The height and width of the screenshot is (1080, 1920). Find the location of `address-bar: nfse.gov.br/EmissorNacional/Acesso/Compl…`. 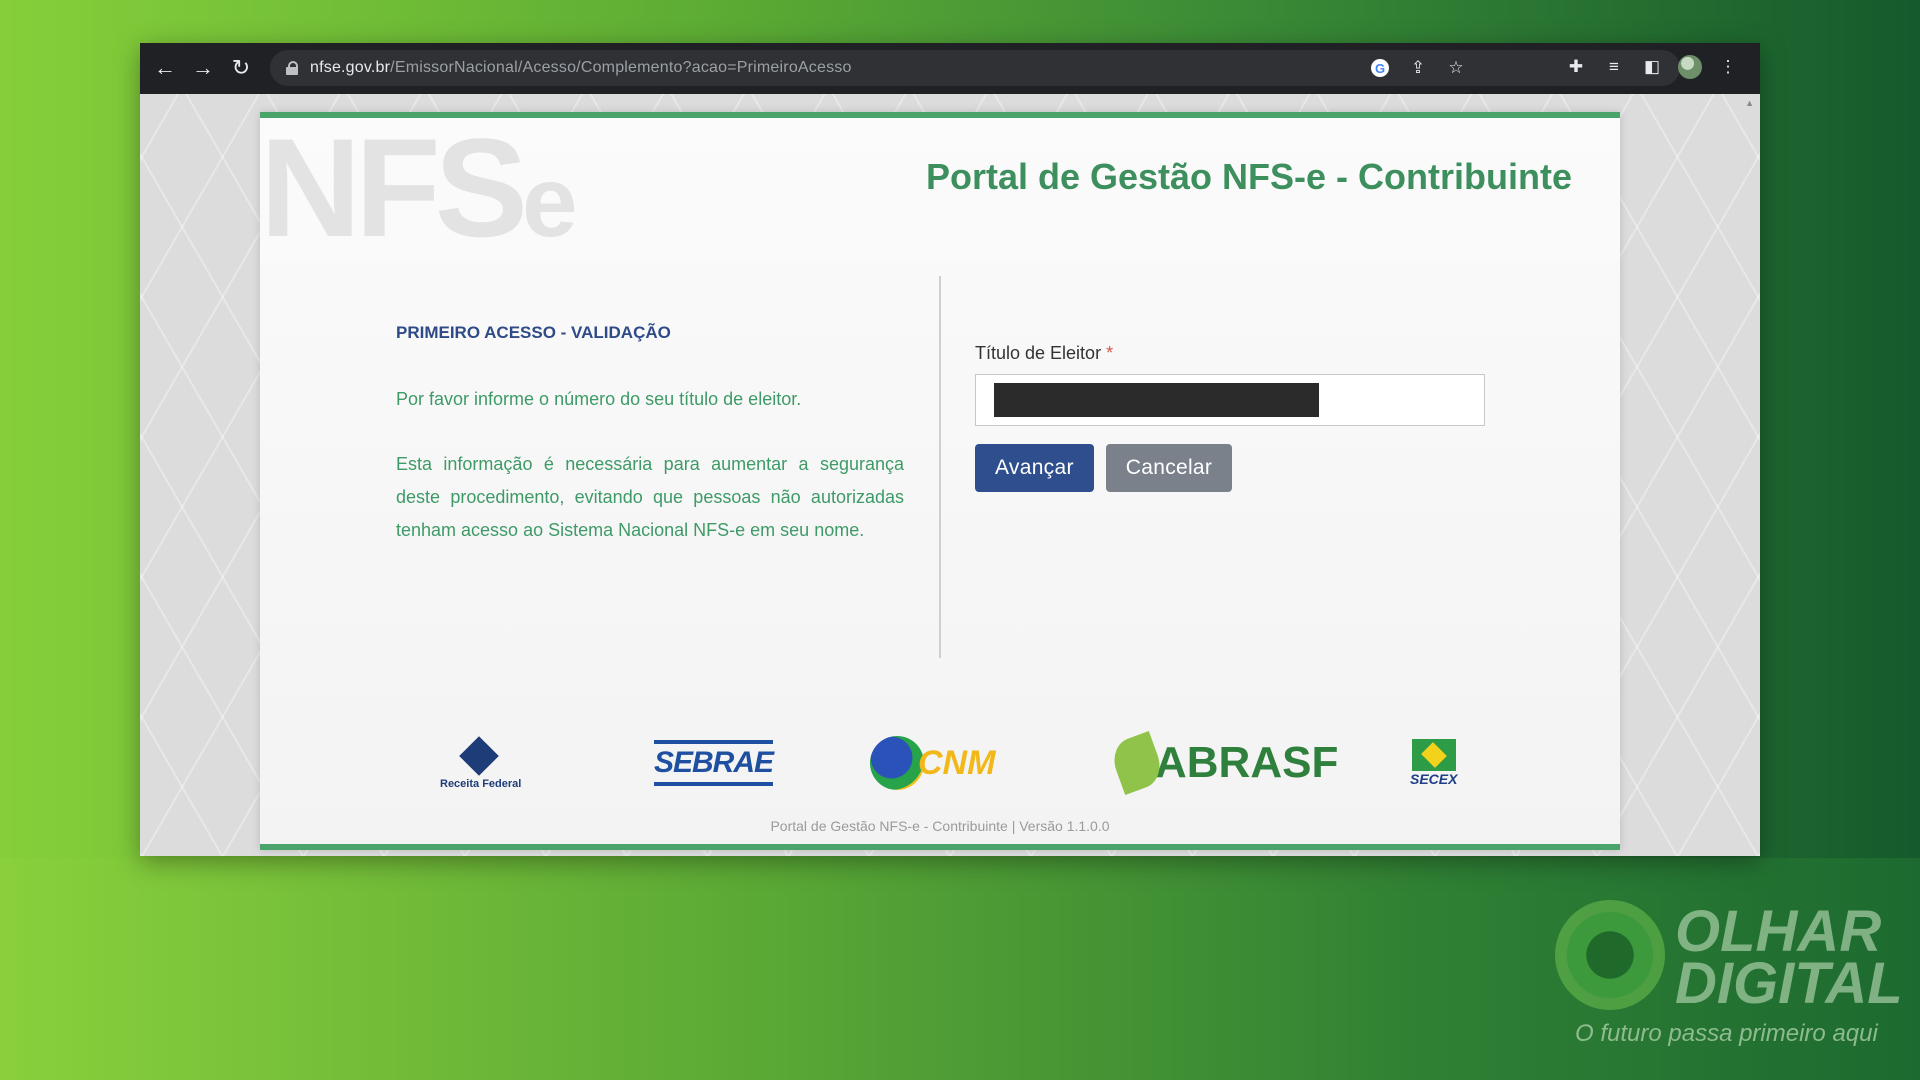

address-bar: nfse.gov.br/EmissorNacional/Acesso/Compl… is located at coordinates (975, 68).